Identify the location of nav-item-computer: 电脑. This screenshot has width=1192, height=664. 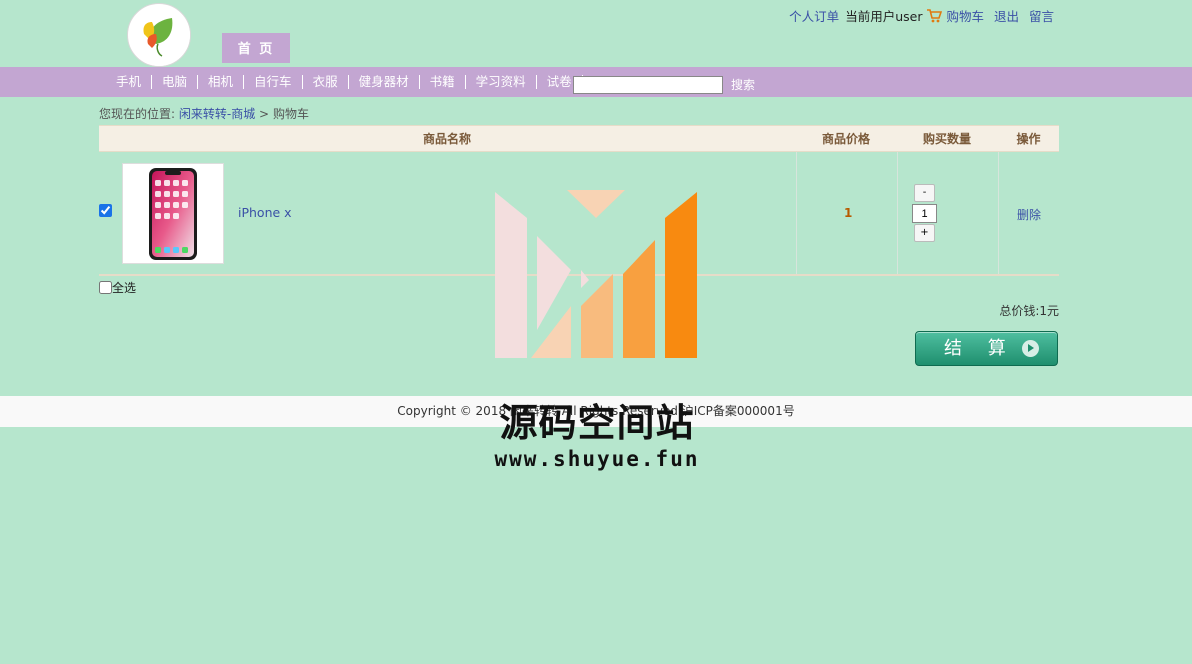
(175, 82).